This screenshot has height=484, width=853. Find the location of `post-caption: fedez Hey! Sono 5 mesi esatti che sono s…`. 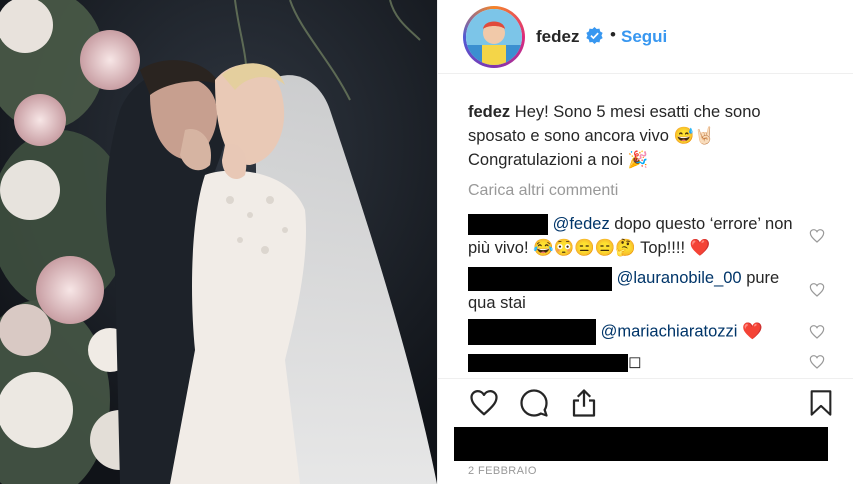

post-caption: fedez Hey! Sono 5 mesi esatti che sono s… is located at coordinates (633, 136).